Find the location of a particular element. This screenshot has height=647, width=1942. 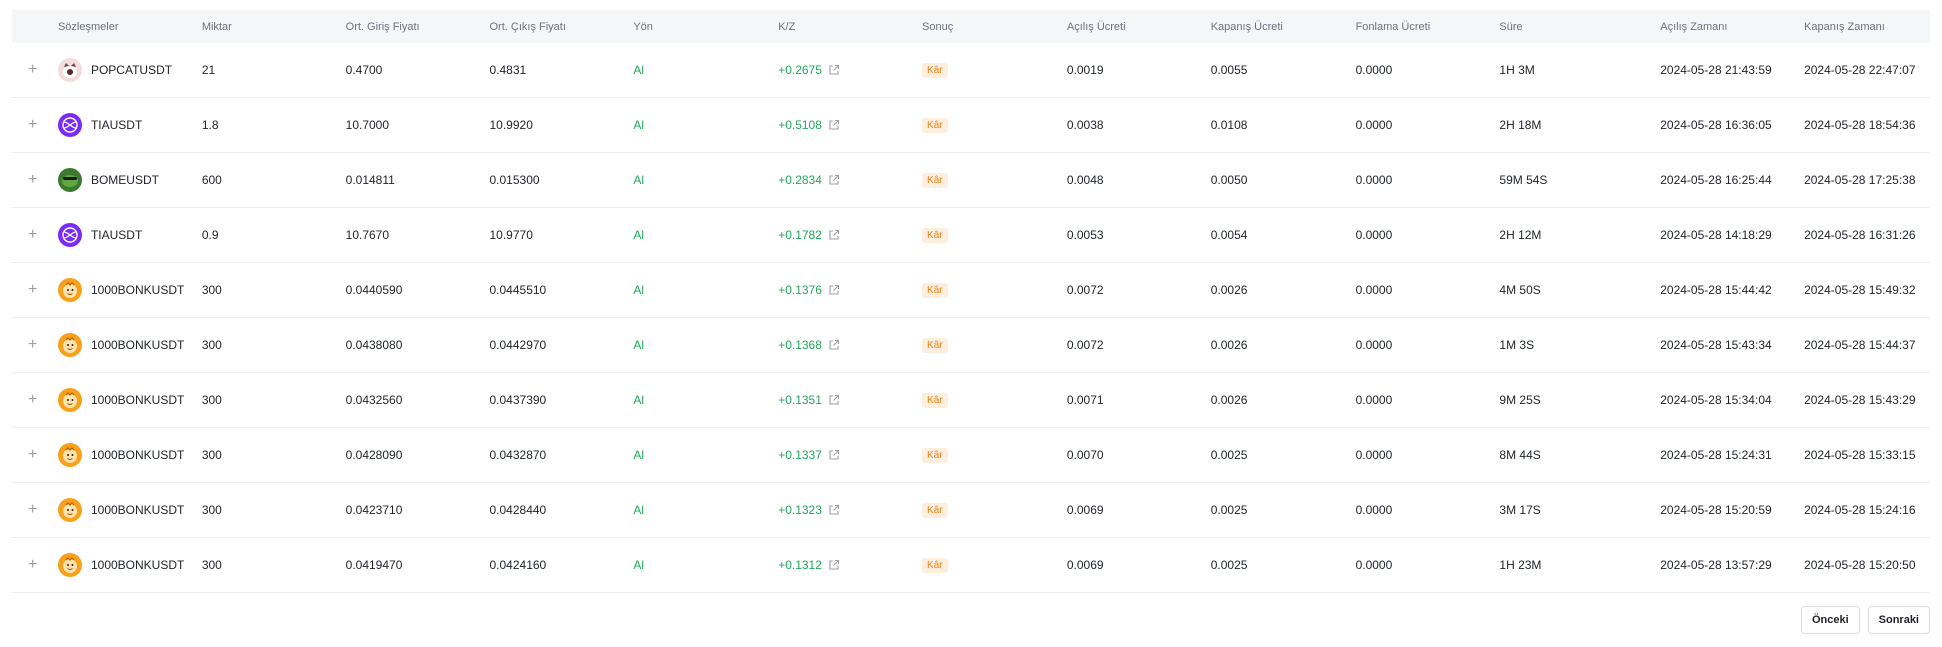

symbol-cell: 1000BONKUSDT is located at coordinates (129, 510).